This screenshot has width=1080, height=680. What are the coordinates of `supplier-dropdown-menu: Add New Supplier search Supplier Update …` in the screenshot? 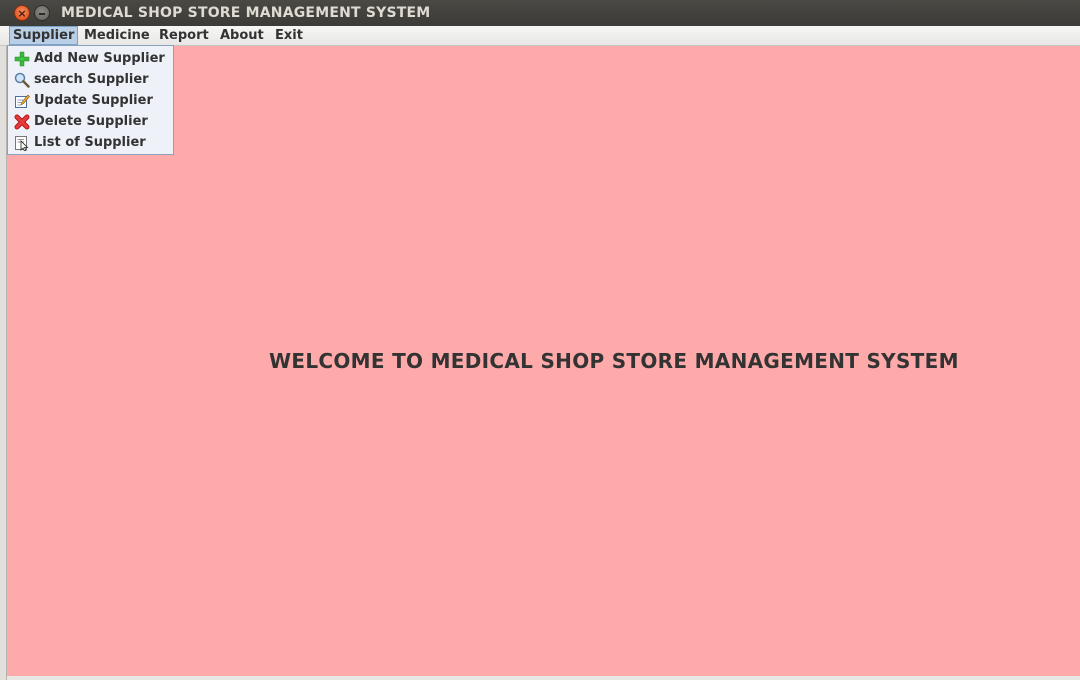 It's located at (90, 100).